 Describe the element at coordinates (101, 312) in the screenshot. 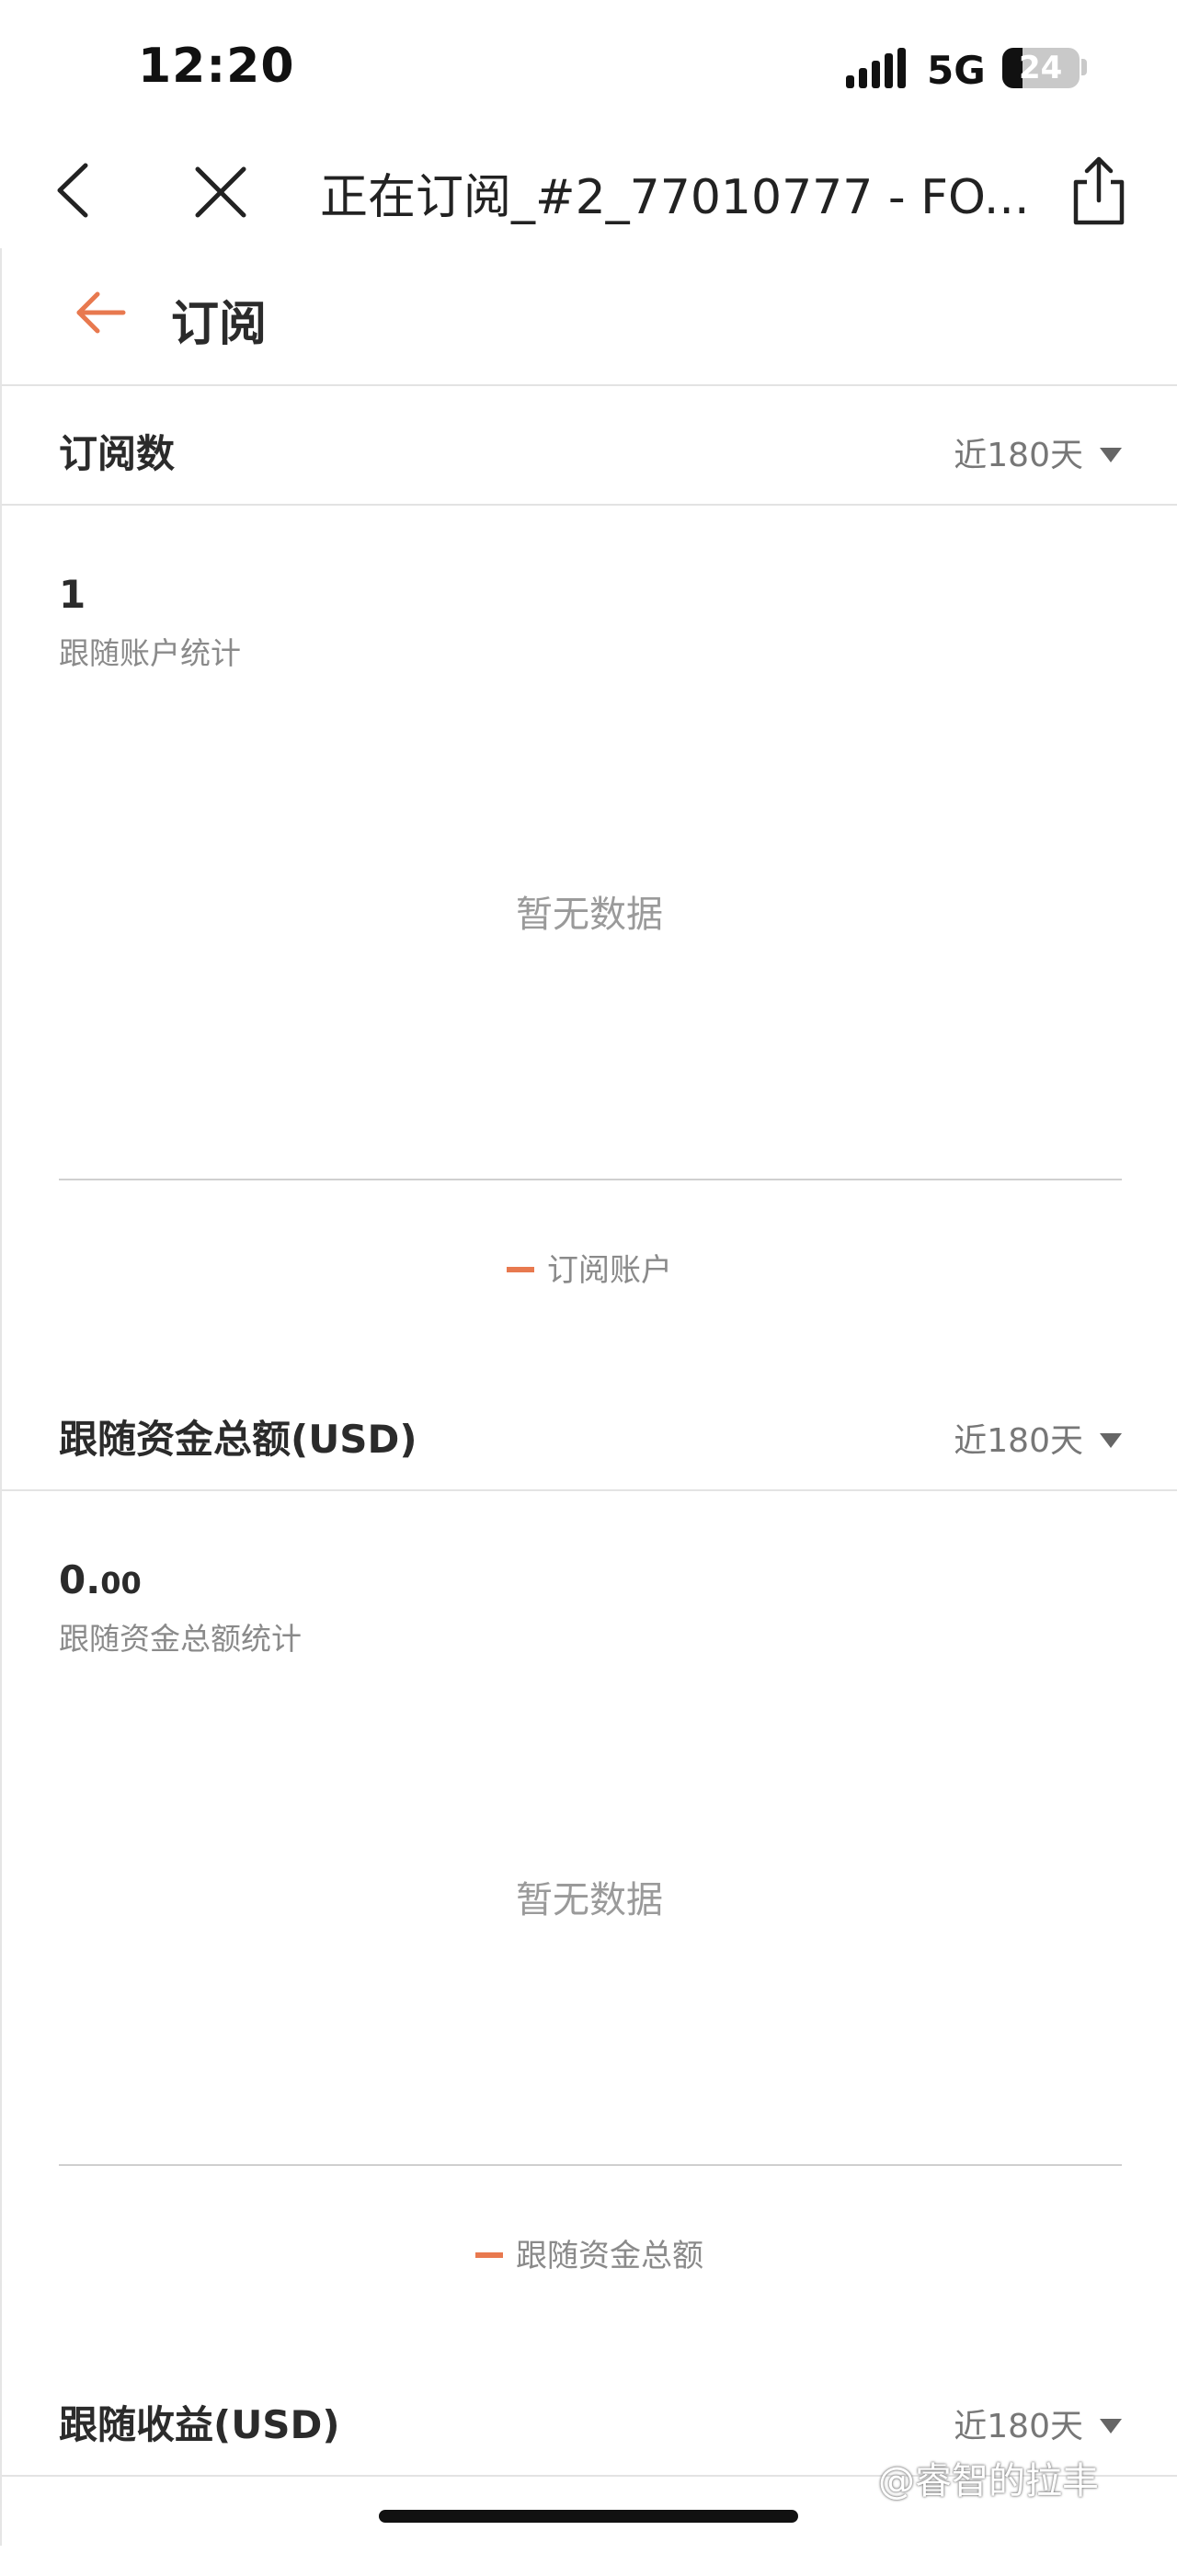

I see `arrow-left-icon` at that location.